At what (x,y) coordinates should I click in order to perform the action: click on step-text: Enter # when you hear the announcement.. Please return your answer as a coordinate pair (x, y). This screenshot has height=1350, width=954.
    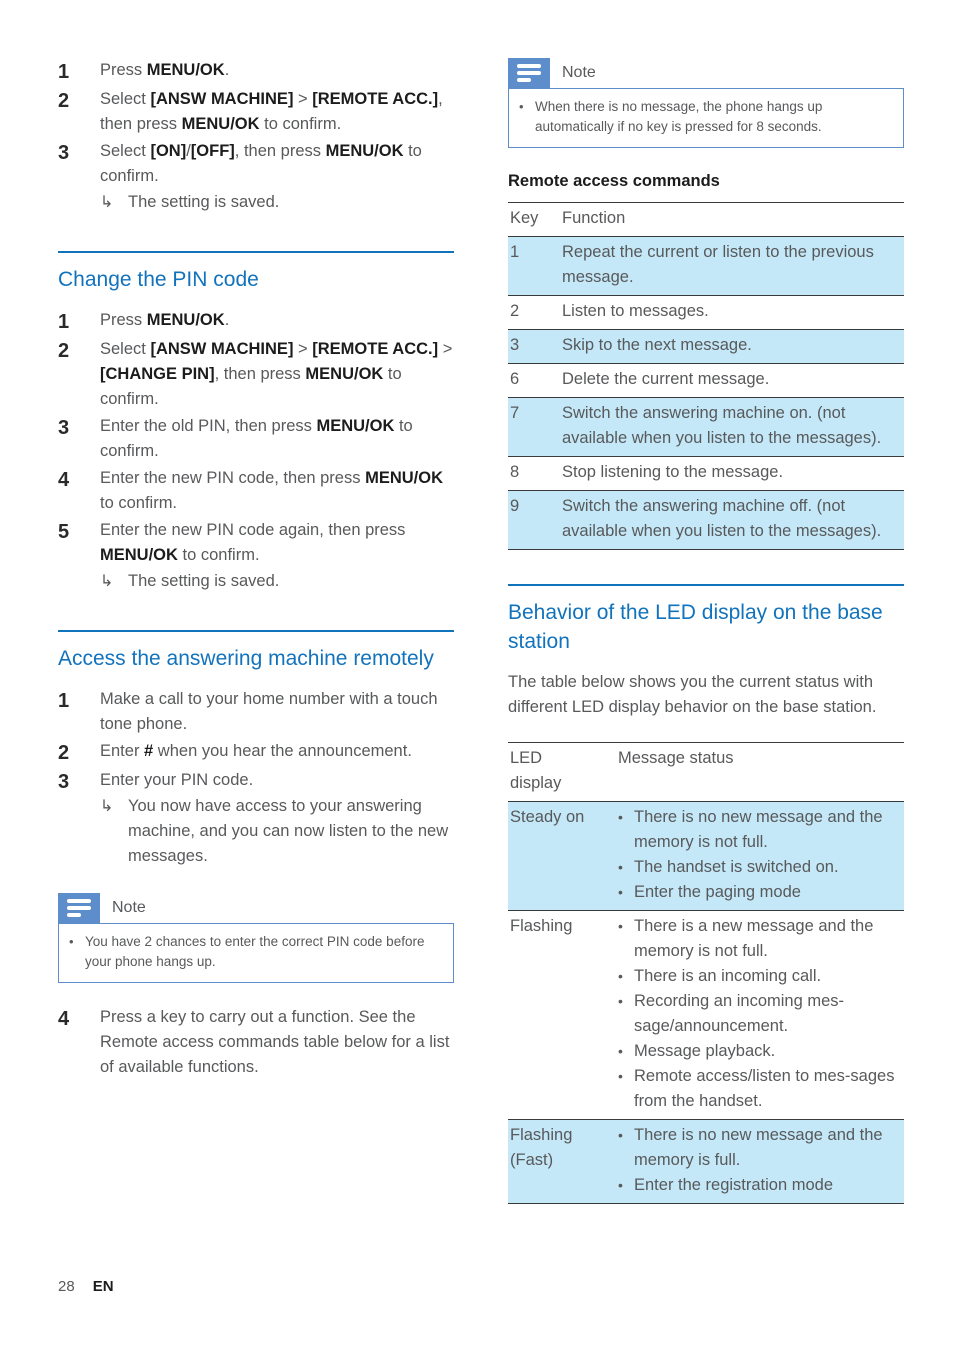
    Looking at the image, I should click on (256, 751).